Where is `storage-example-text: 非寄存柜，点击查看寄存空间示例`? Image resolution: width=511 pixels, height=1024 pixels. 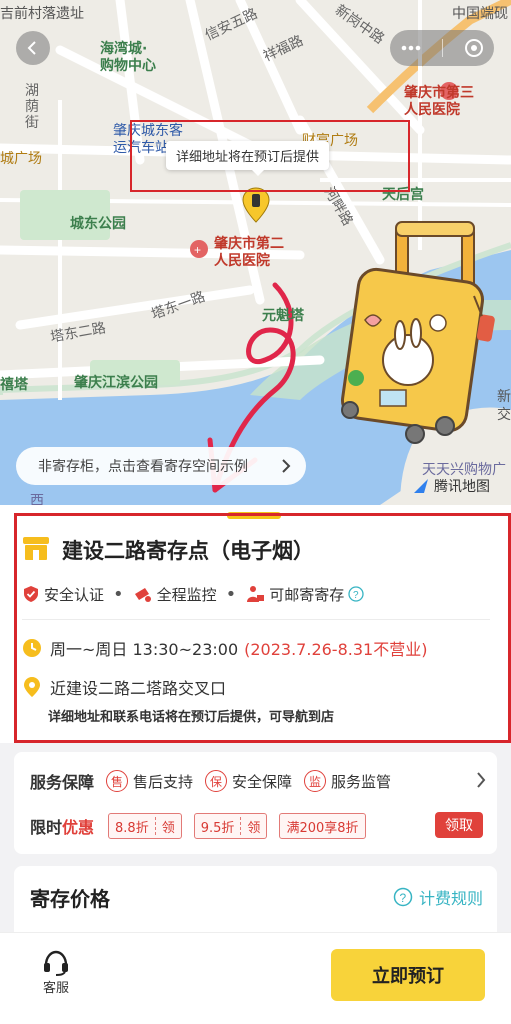
storage-example-text: 非寄存柜，点击查看寄存空间示例 is located at coordinates (143, 467).